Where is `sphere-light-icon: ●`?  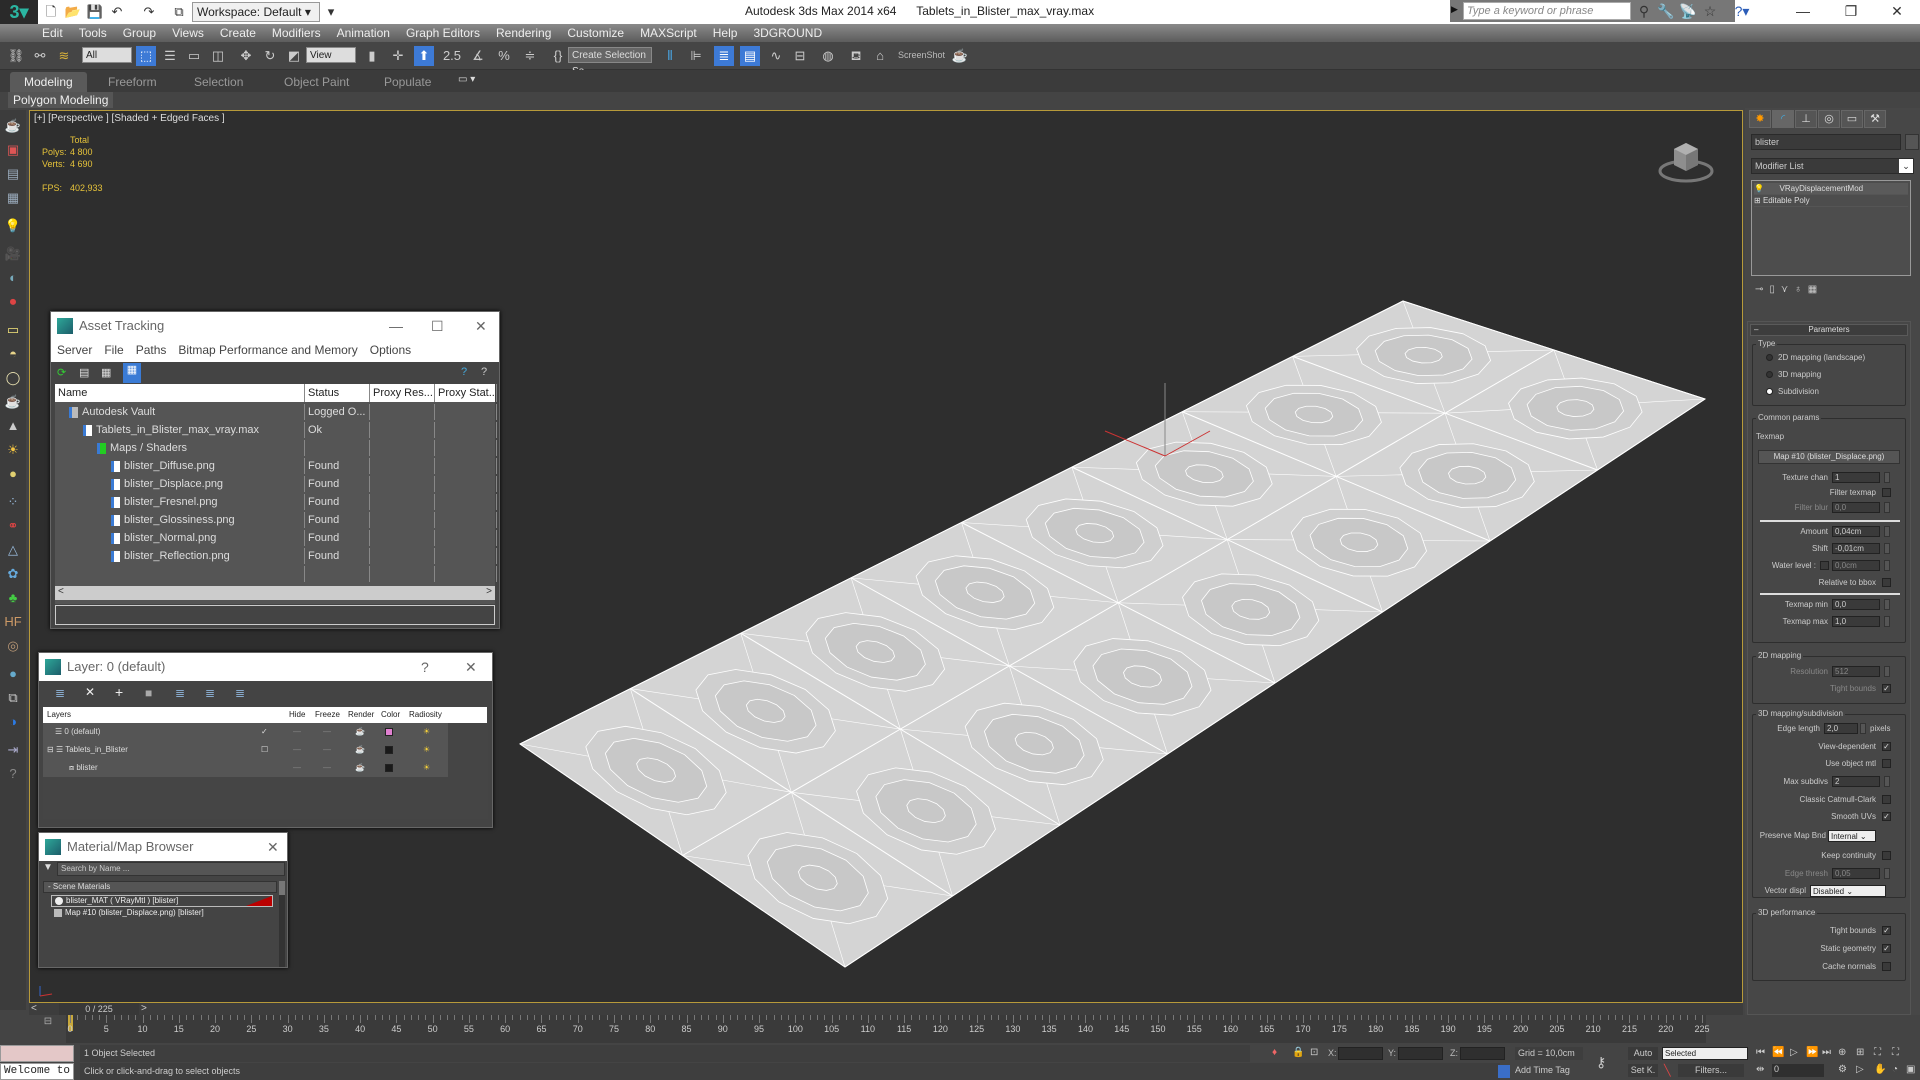
sphere-light-icon: ● is located at coordinates (13, 474).